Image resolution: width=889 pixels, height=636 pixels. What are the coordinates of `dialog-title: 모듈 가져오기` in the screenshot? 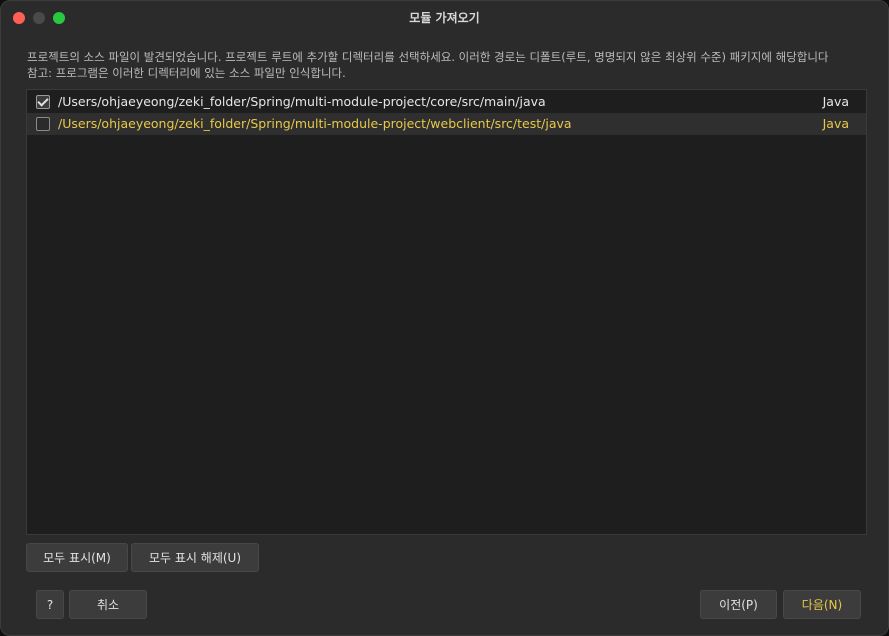 It's located at (444, 18).